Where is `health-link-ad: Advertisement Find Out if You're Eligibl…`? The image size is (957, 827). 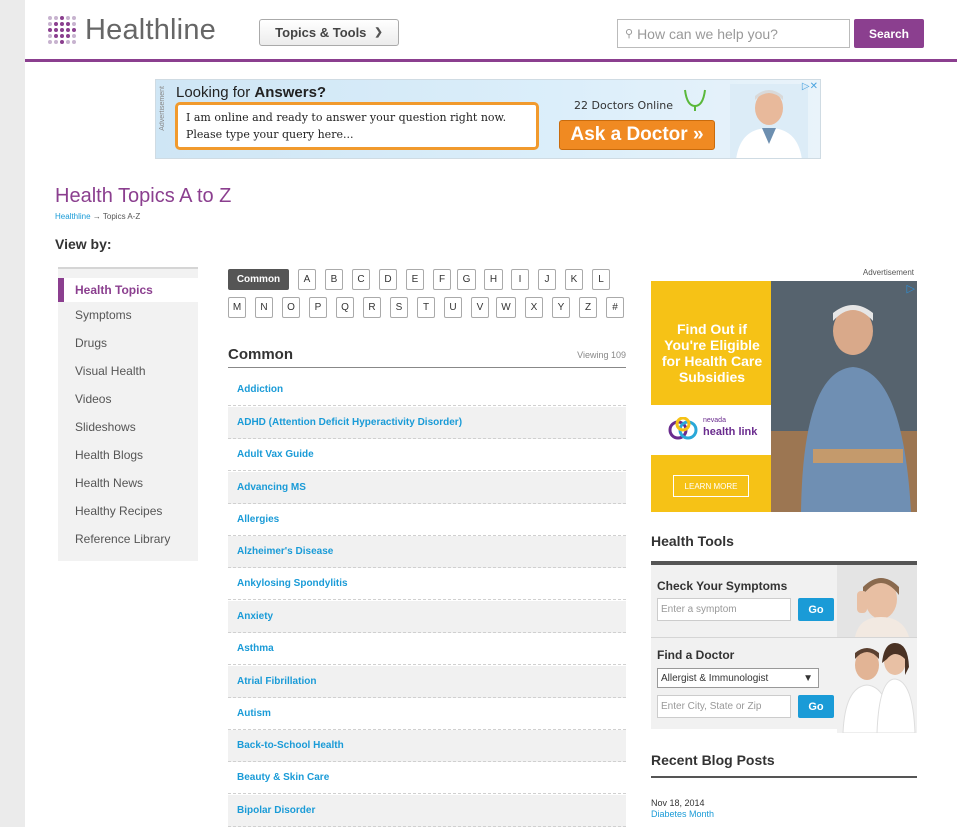
health-link-ad: Advertisement Find Out if You're Eligibl… is located at coordinates (784, 390).